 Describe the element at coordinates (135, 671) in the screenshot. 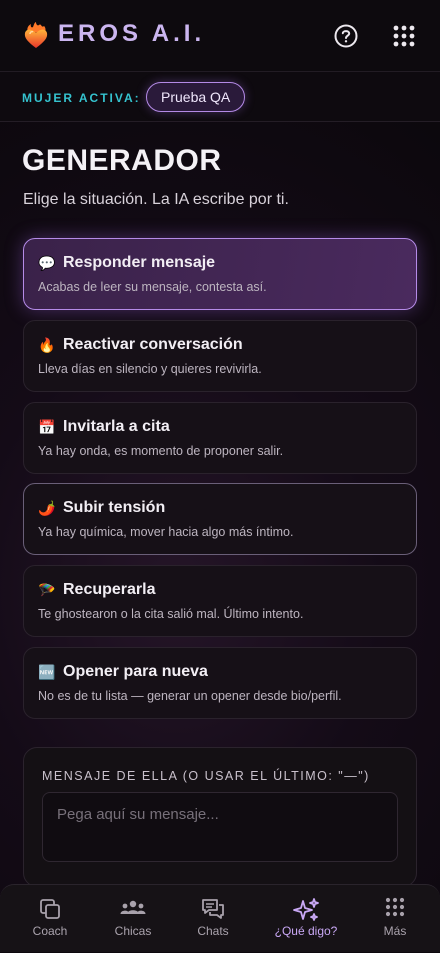

I see `situation-title: Opener para nueva` at that location.